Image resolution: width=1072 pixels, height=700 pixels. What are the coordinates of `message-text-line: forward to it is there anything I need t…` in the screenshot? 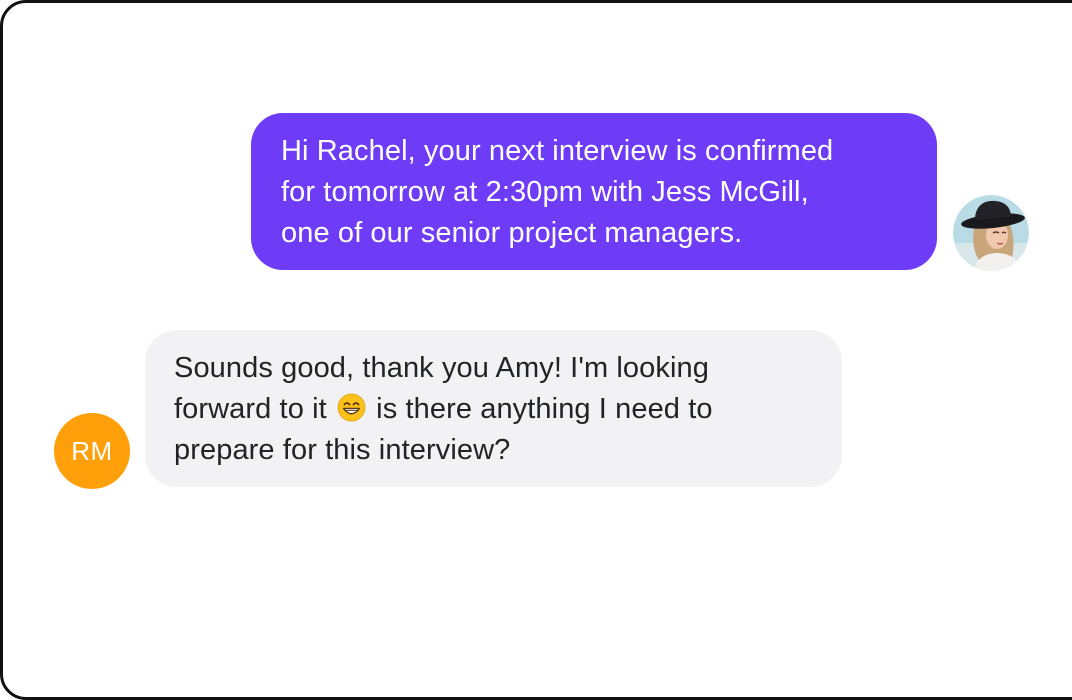 It's located at (498, 409).